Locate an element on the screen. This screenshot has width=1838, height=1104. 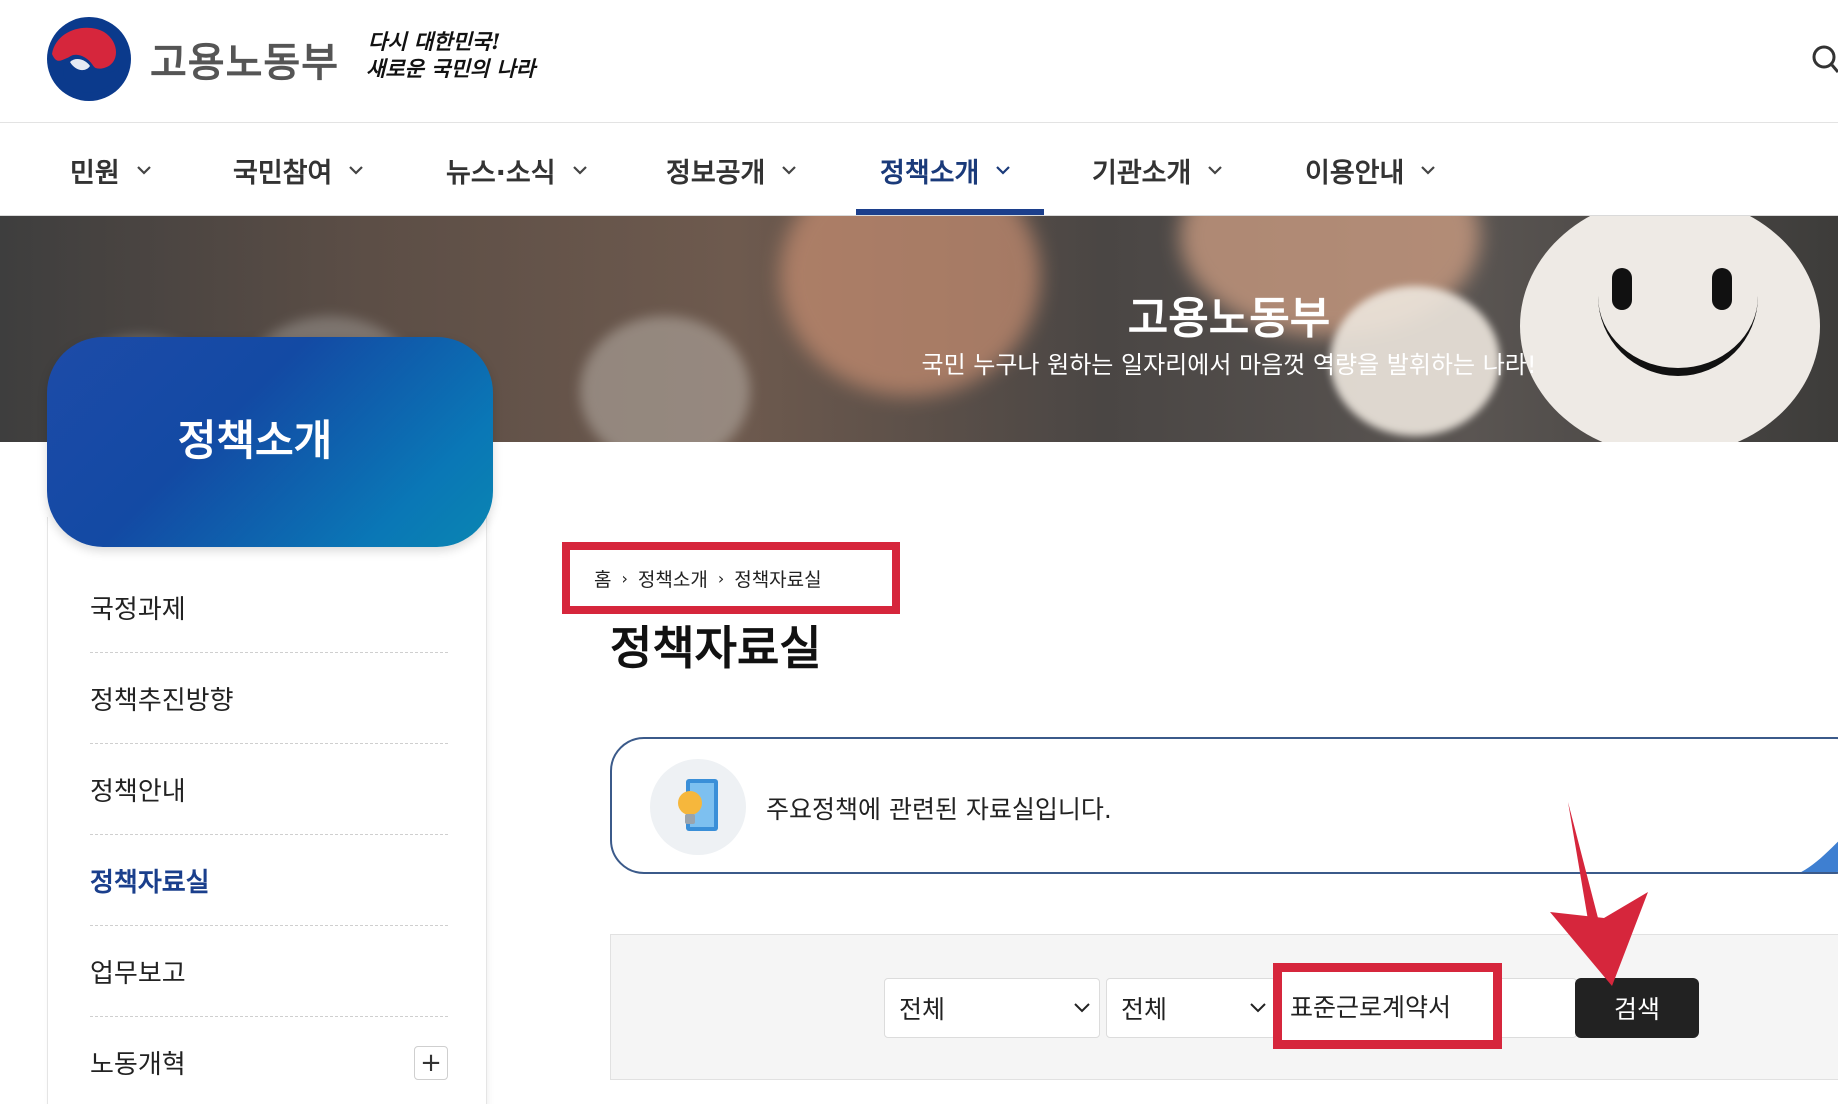
nav-item-label: 정보공개 is located at coordinates (716, 173).